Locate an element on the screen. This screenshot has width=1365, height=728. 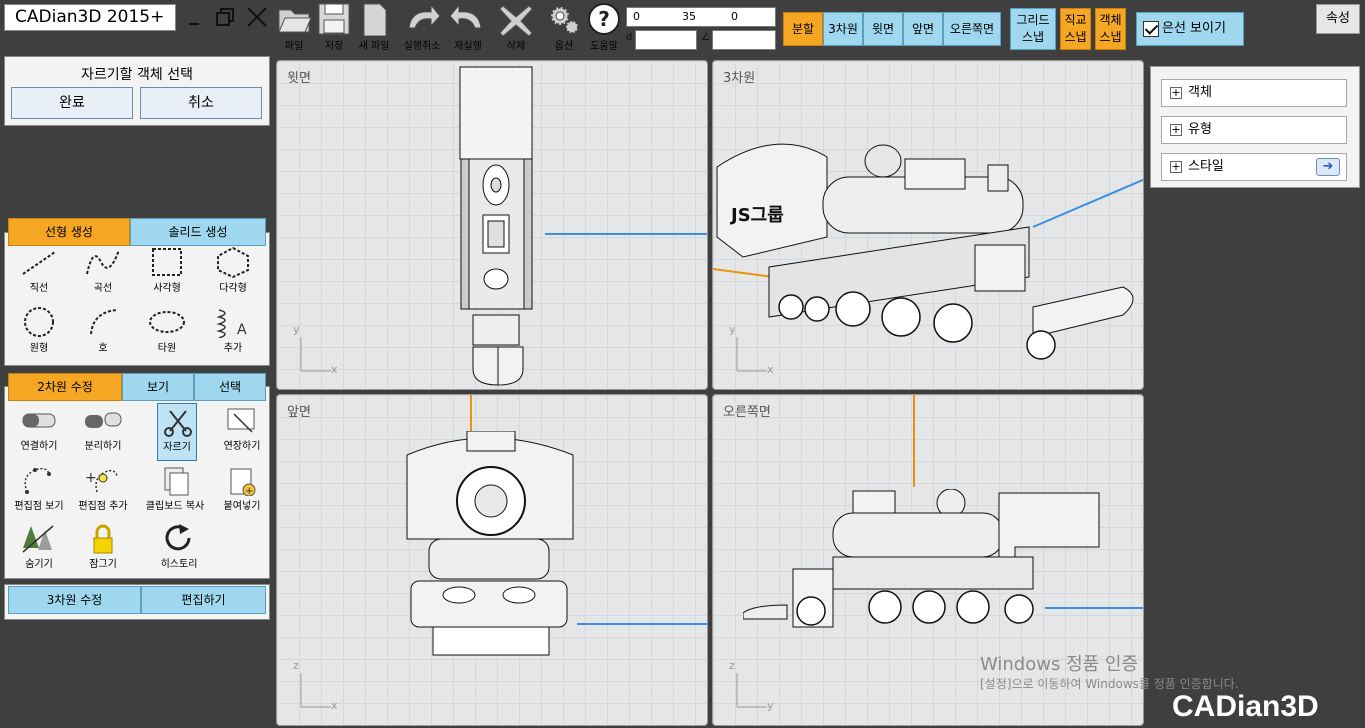
tool-line: 직선 is located at coordinates (39, 272).